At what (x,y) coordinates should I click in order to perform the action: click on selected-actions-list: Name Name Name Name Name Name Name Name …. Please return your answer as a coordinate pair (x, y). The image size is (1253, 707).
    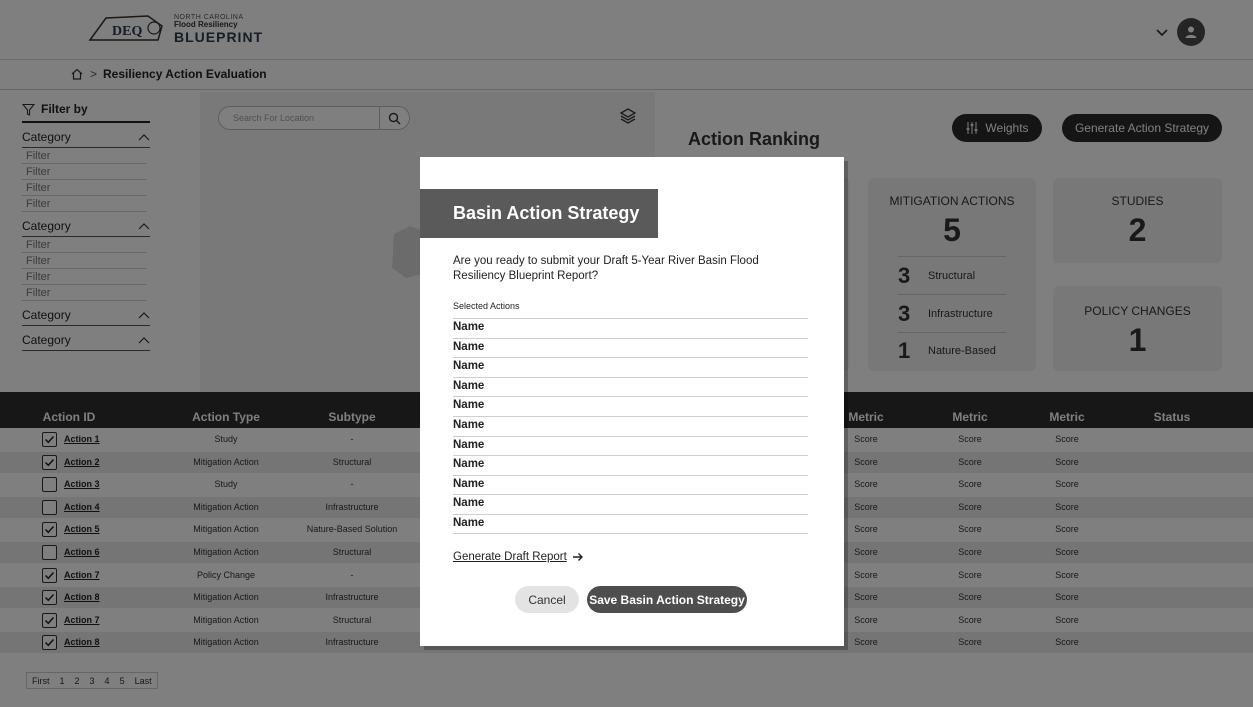
    Looking at the image, I should click on (630, 426).